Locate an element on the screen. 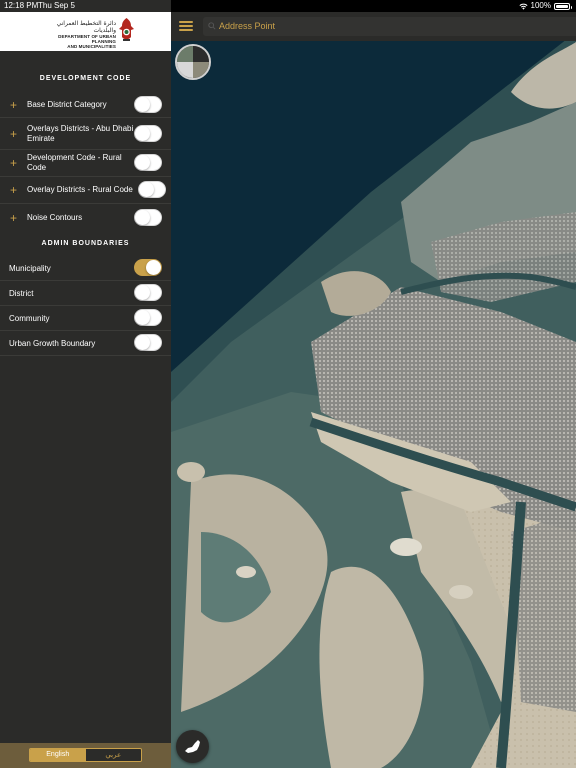  basemap-thumb-street is located at coordinates (201, 70).